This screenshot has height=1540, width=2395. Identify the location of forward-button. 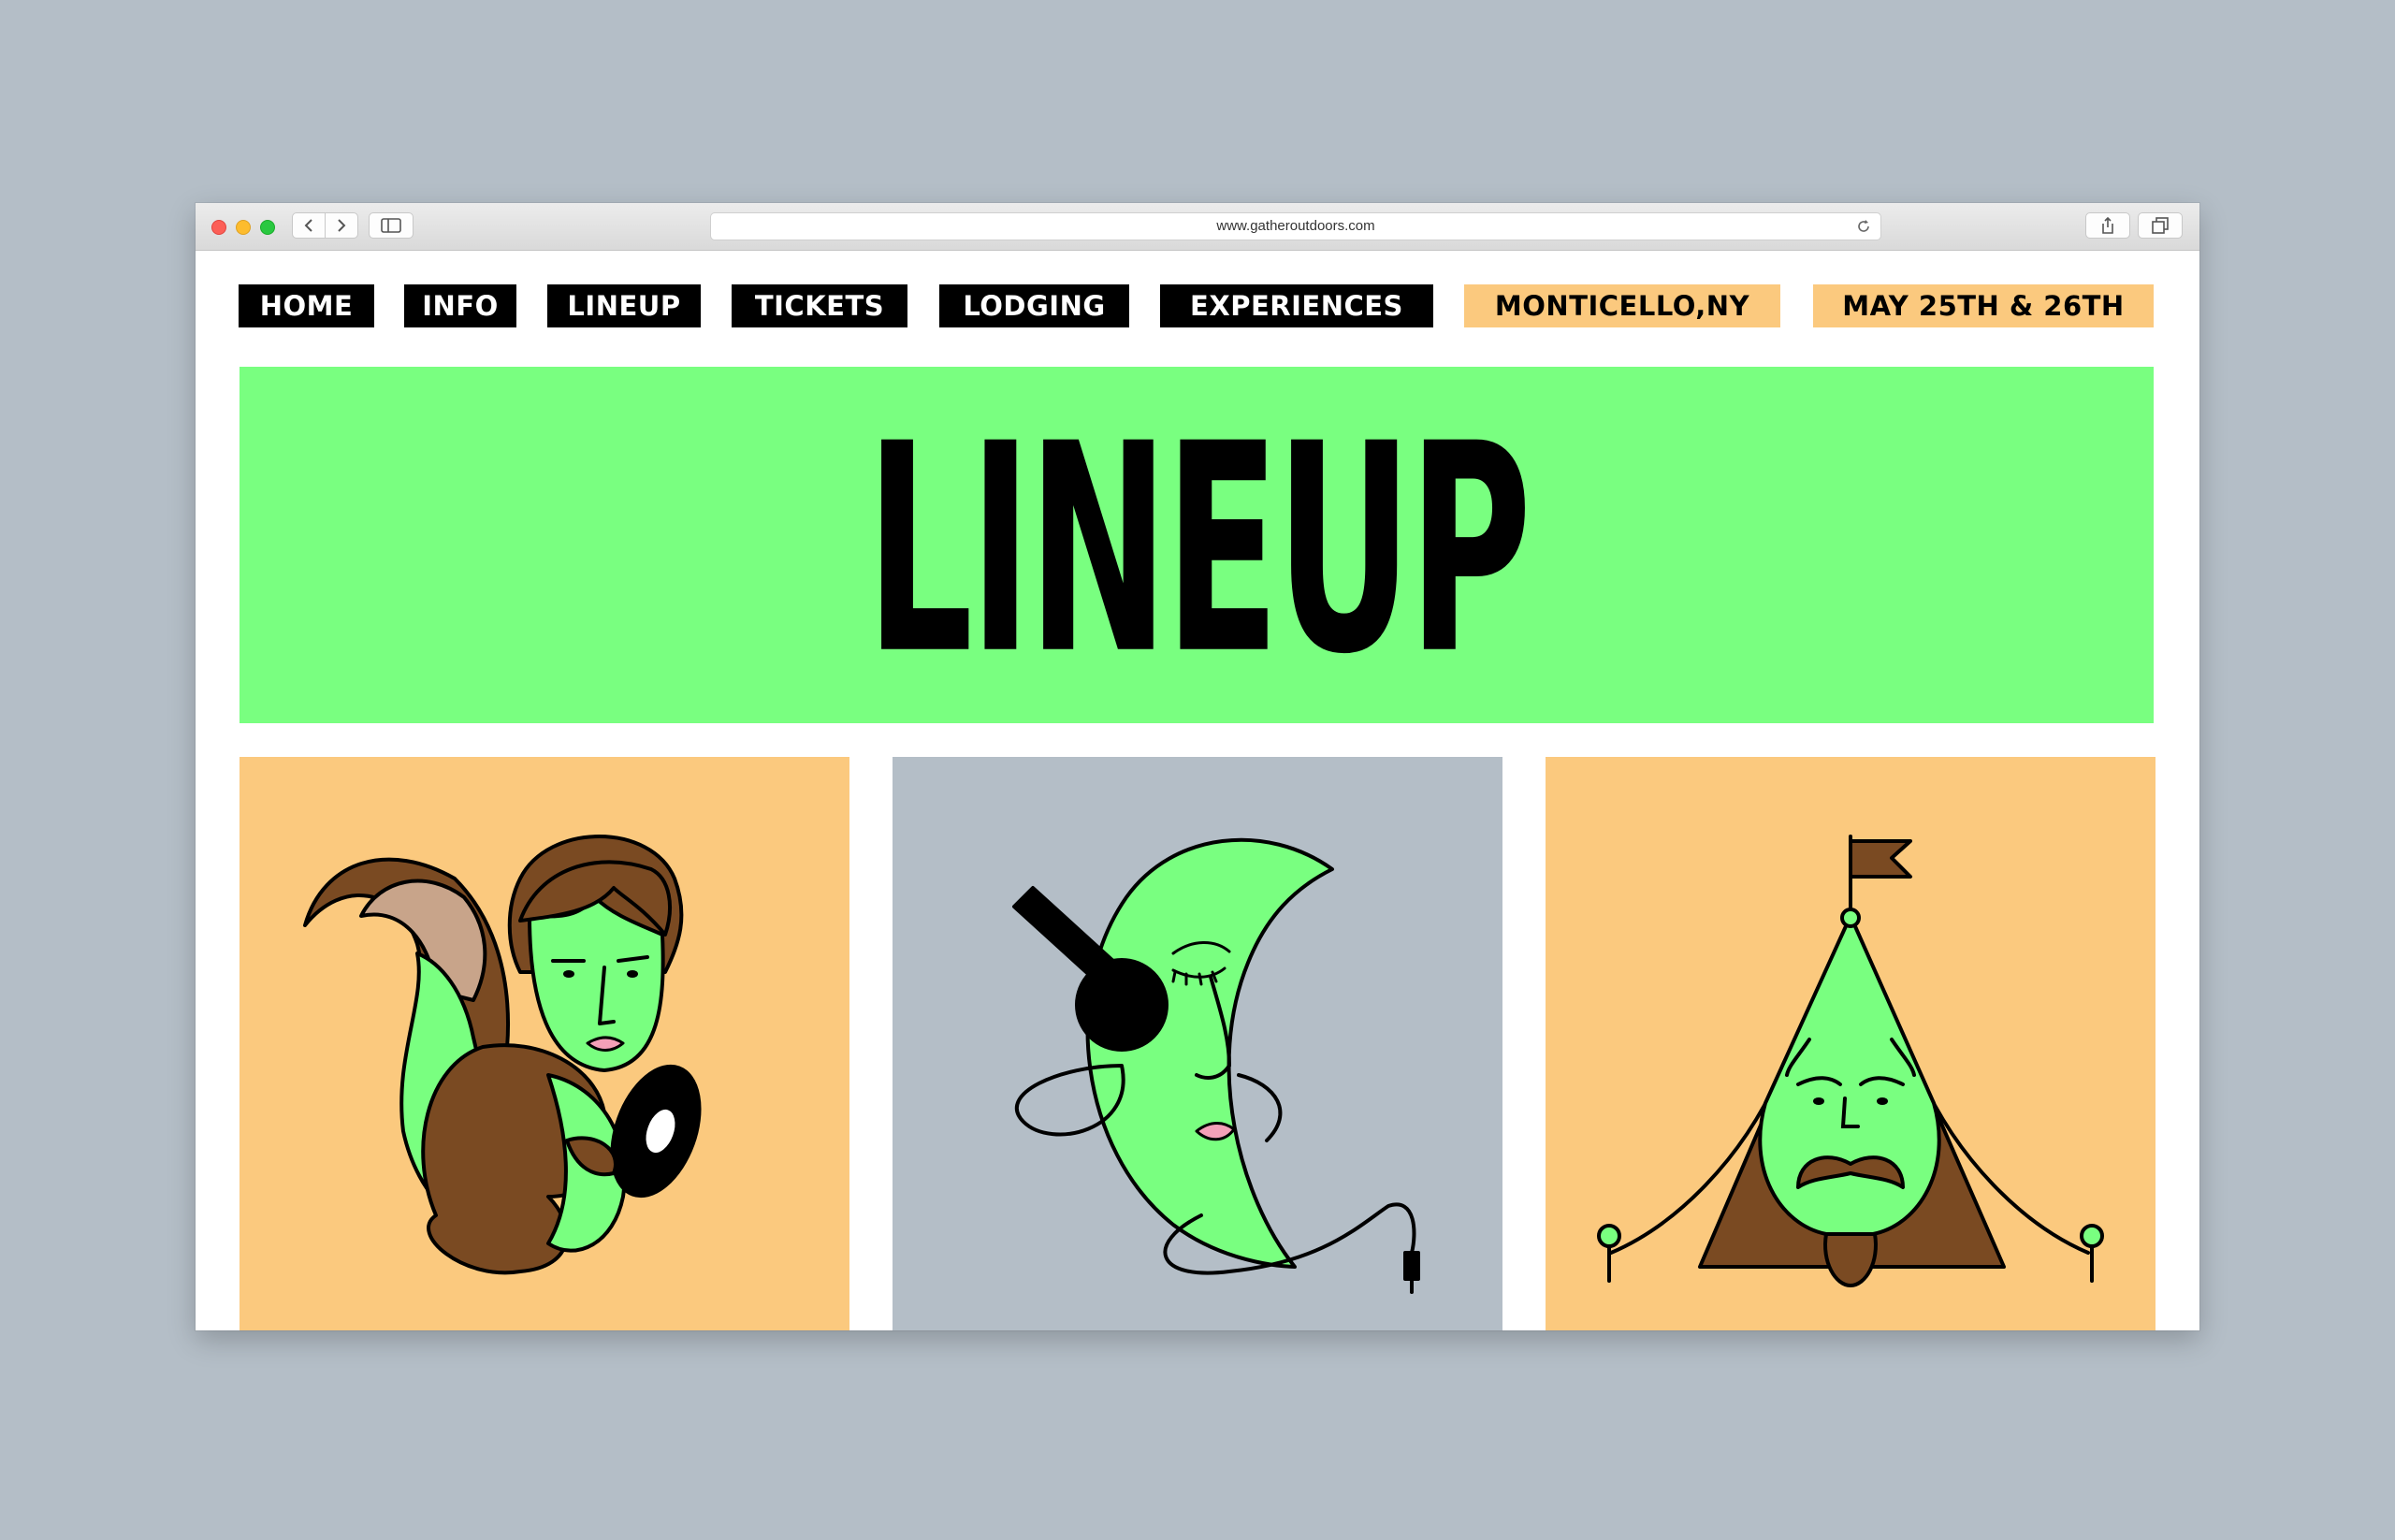
(341, 226).